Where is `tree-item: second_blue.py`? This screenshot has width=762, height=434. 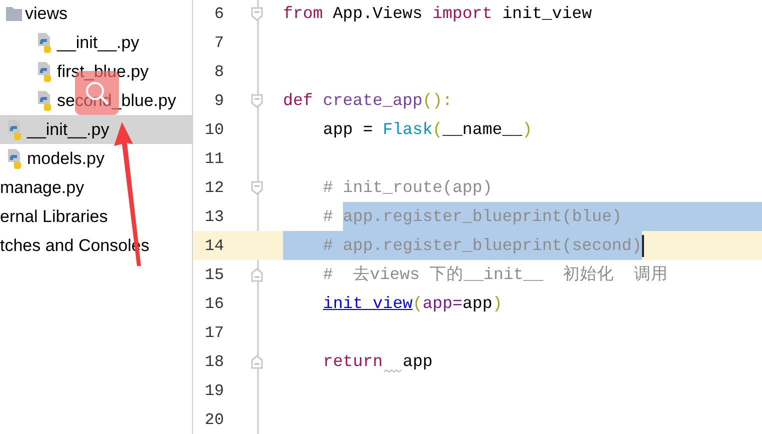
tree-item: second_blue.py is located at coordinates (96, 100).